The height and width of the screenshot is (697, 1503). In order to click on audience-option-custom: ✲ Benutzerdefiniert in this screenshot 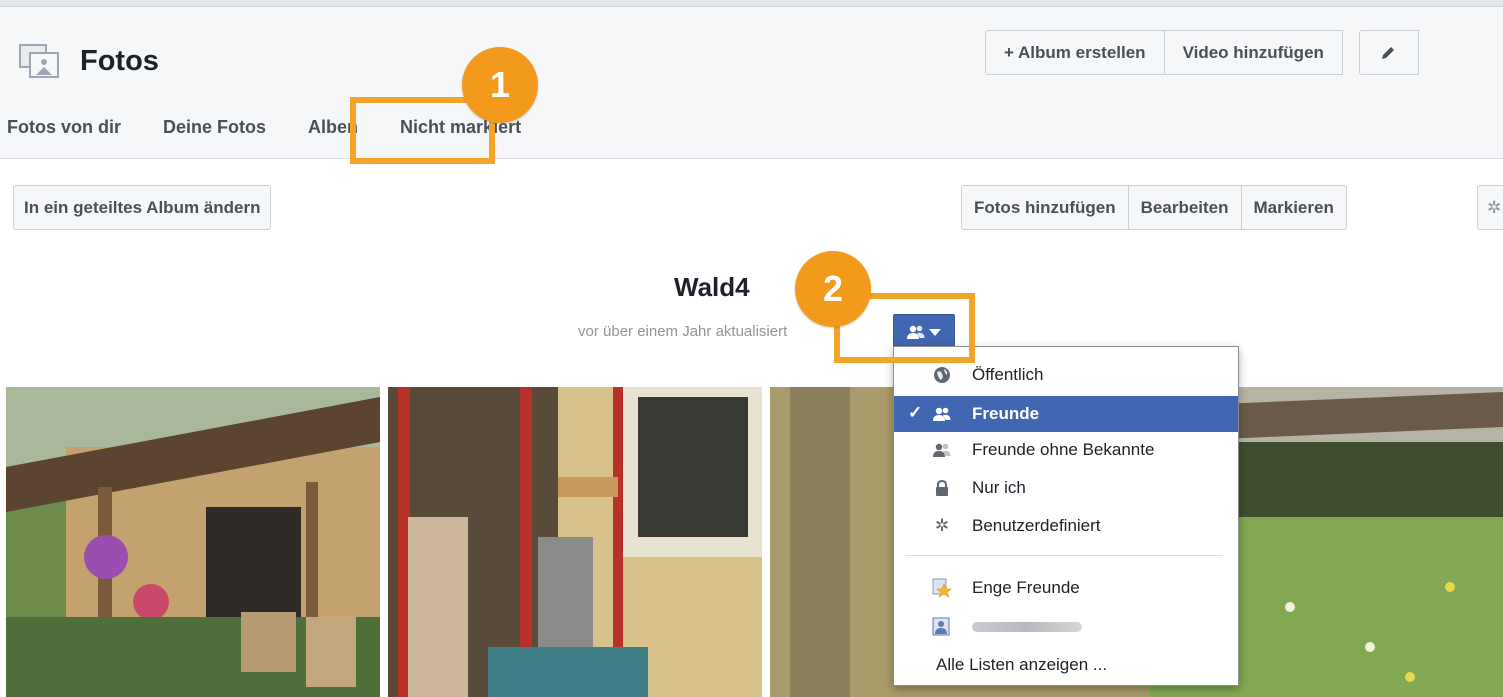, I will do `click(1066, 526)`.